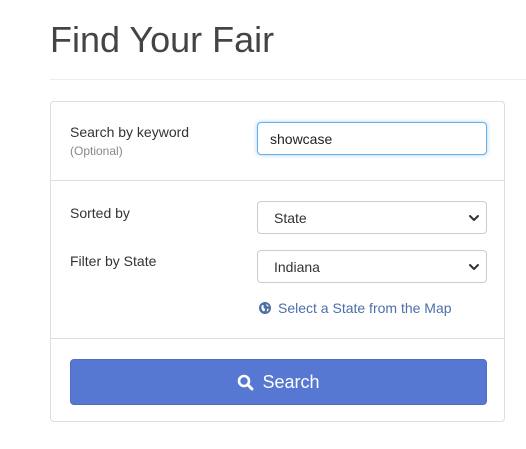  What do you see at coordinates (297, 267) in the screenshot?
I see `state-selected-value: Indiana` at bounding box center [297, 267].